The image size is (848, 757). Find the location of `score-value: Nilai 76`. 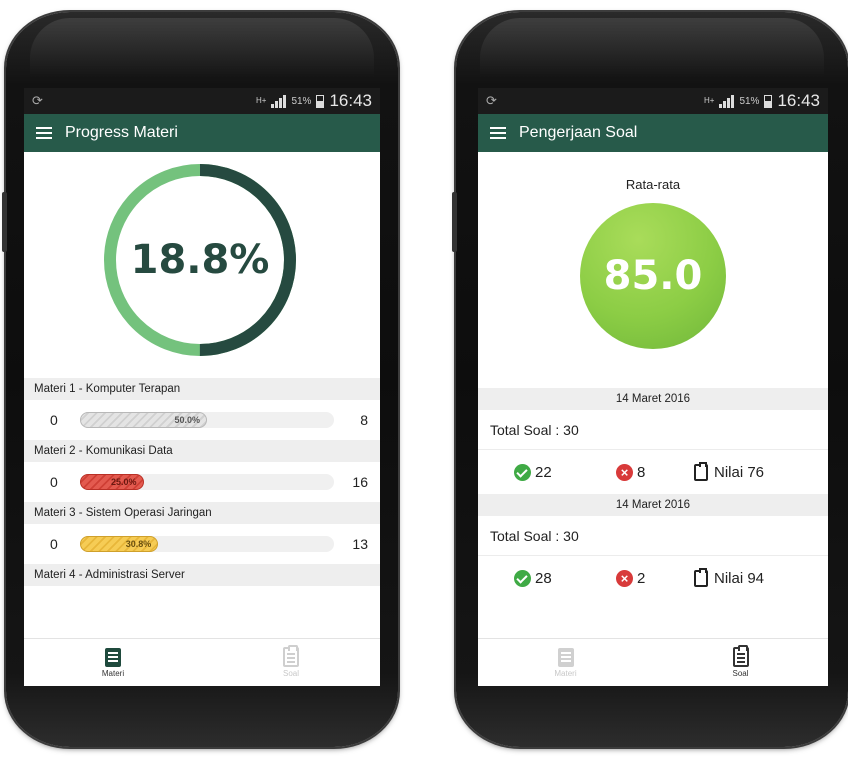

score-value: Nilai 76 is located at coordinates (739, 472).